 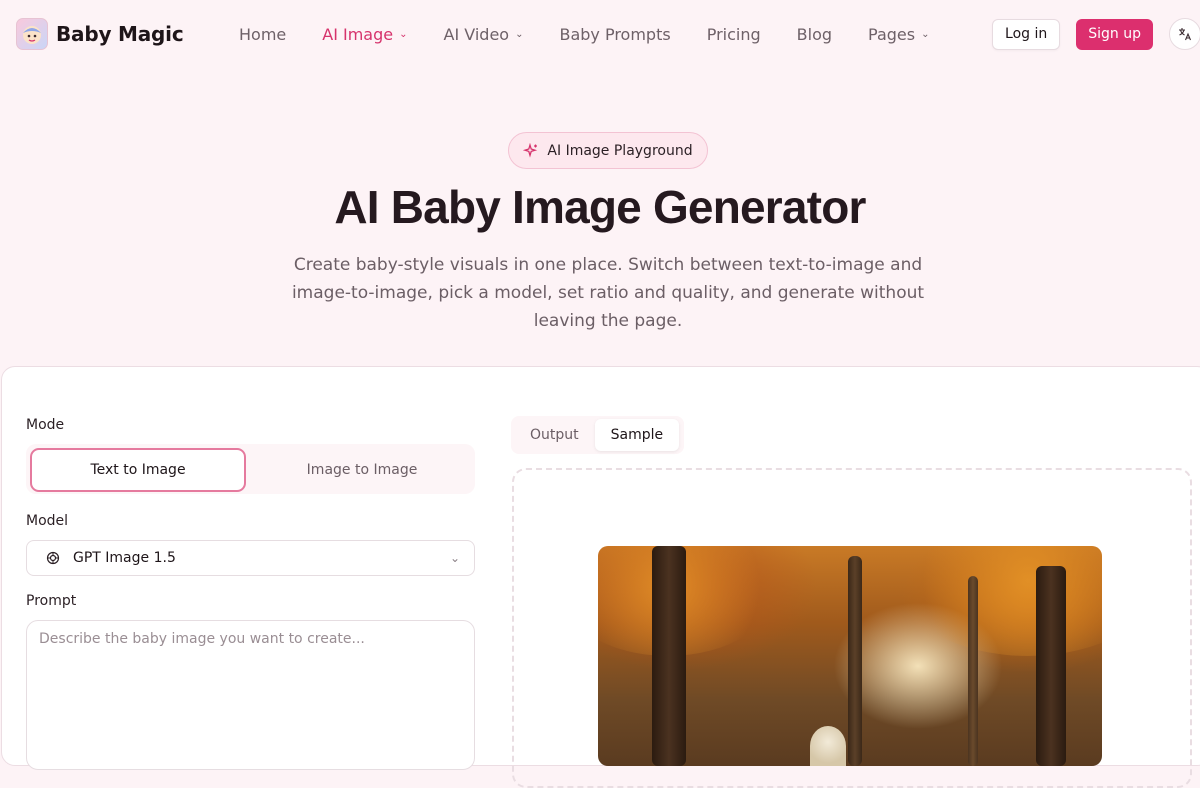 I want to click on nav-item-ai-video: AI Video ⌄, so click(x=484, y=34).